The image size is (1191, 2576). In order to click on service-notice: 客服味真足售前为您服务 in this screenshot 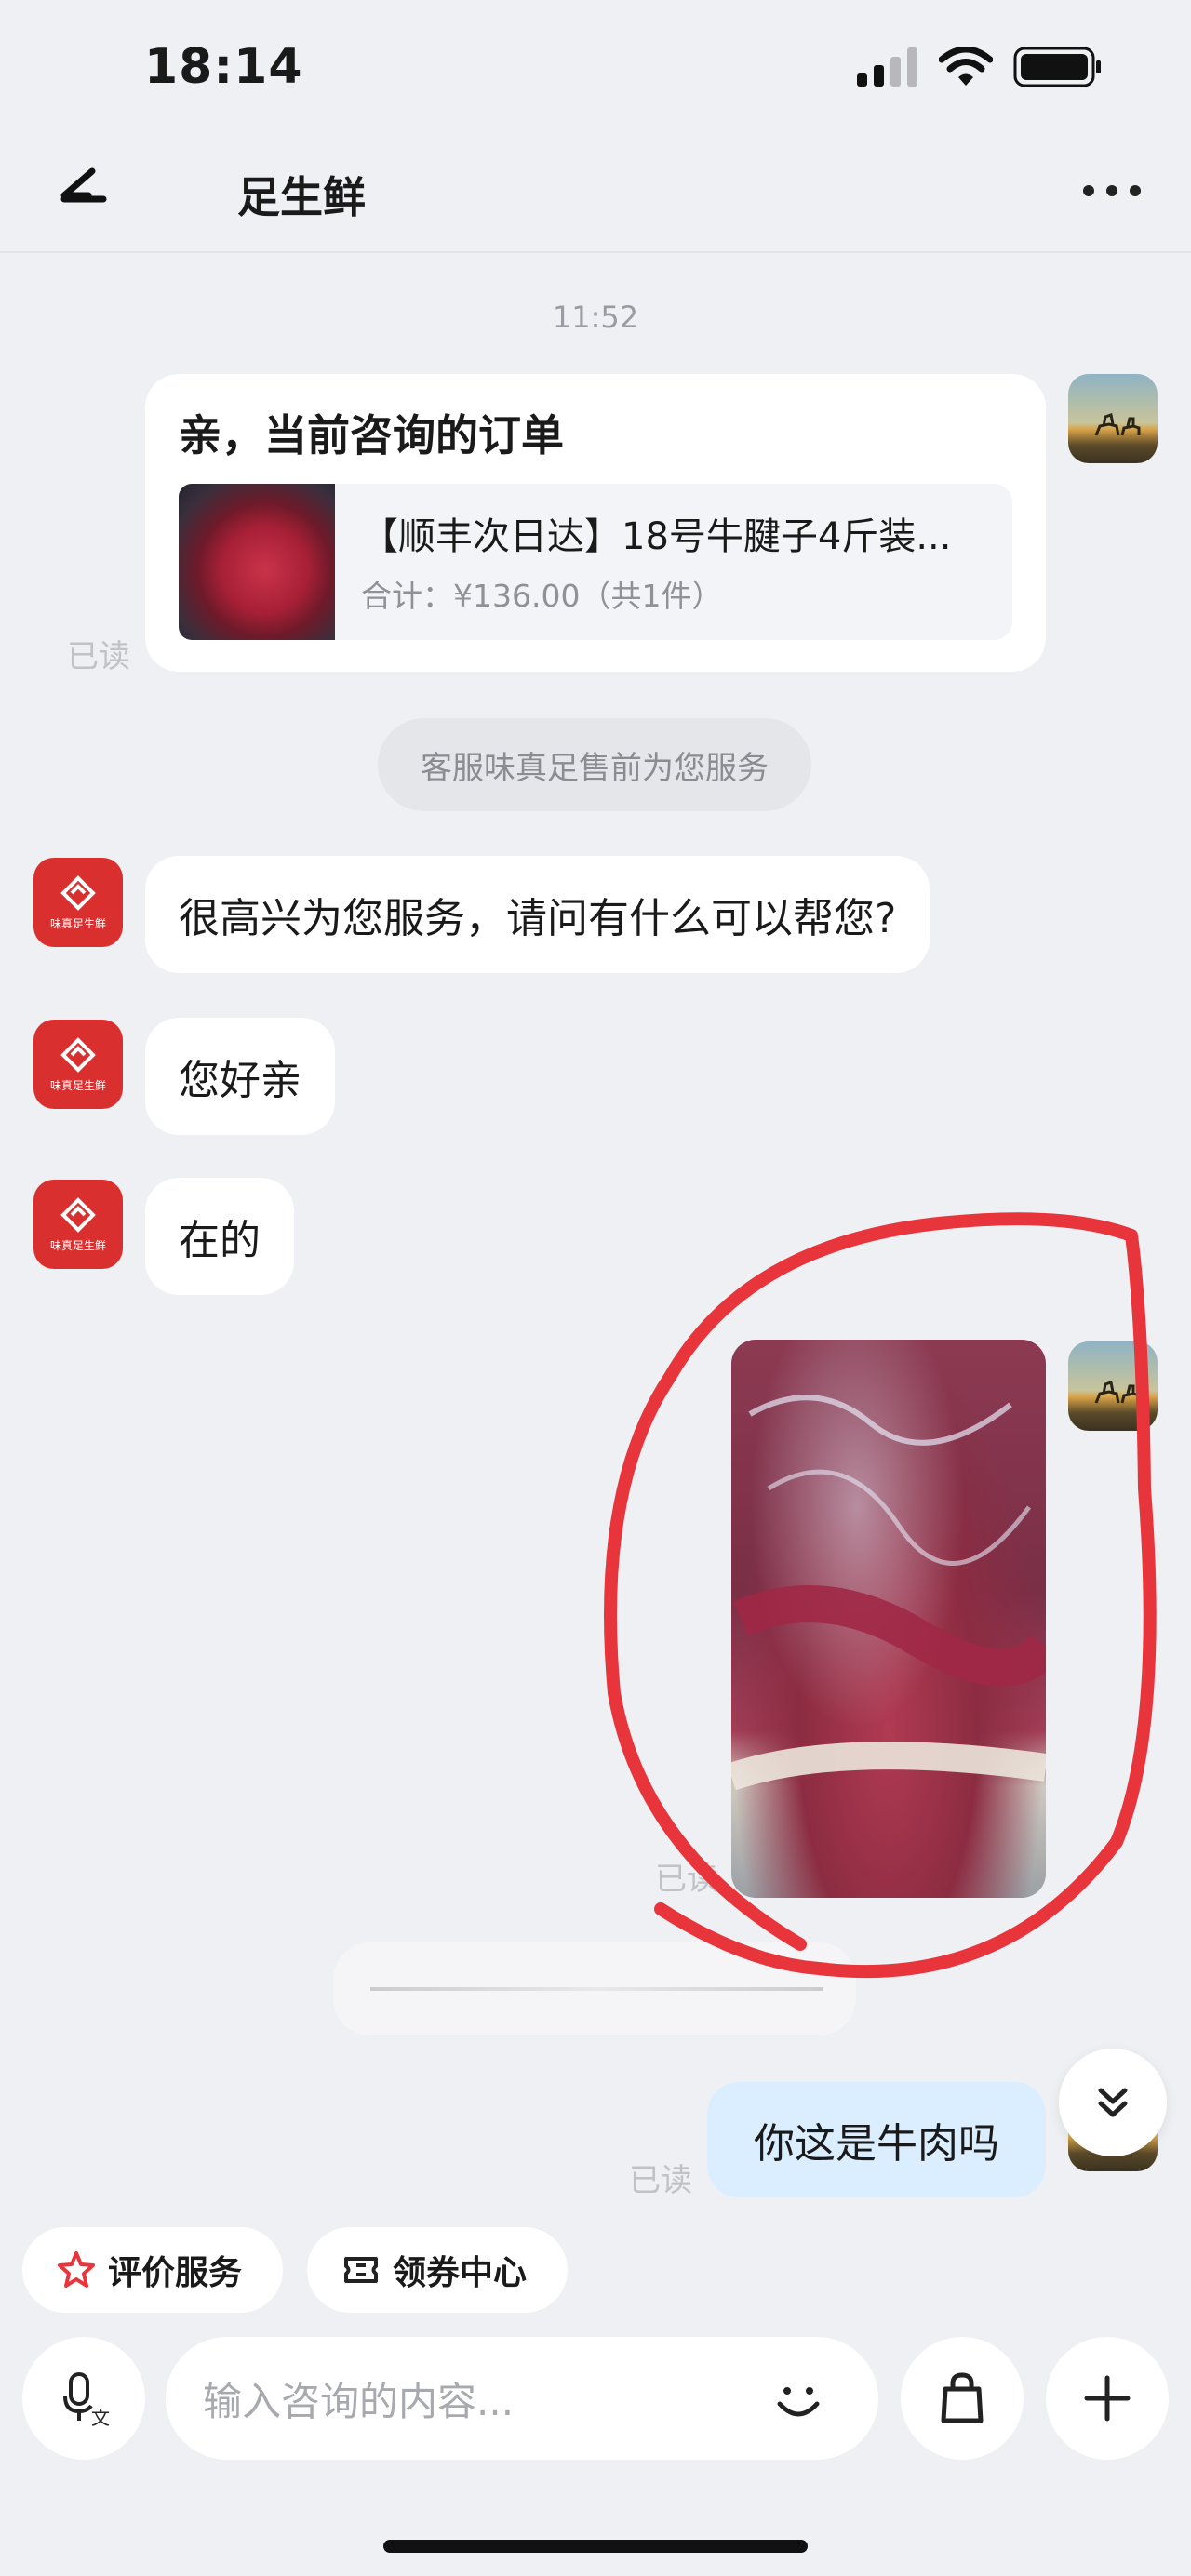, I will do `click(594, 764)`.